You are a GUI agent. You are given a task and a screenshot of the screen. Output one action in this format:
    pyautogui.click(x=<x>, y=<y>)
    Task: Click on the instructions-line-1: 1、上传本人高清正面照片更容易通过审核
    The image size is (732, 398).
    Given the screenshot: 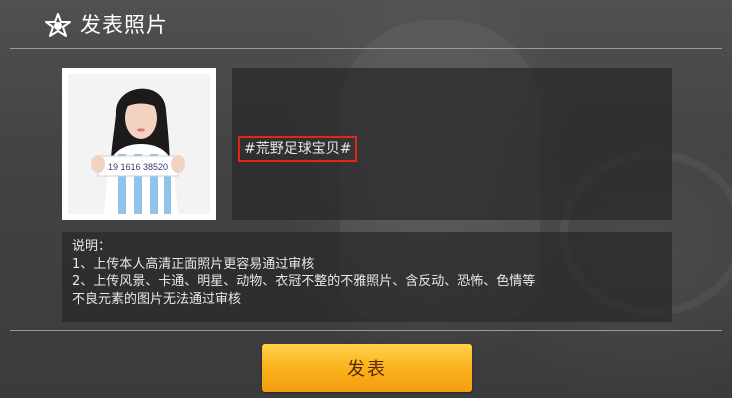 What is the action you would take?
    pyautogui.click(x=193, y=264)
    